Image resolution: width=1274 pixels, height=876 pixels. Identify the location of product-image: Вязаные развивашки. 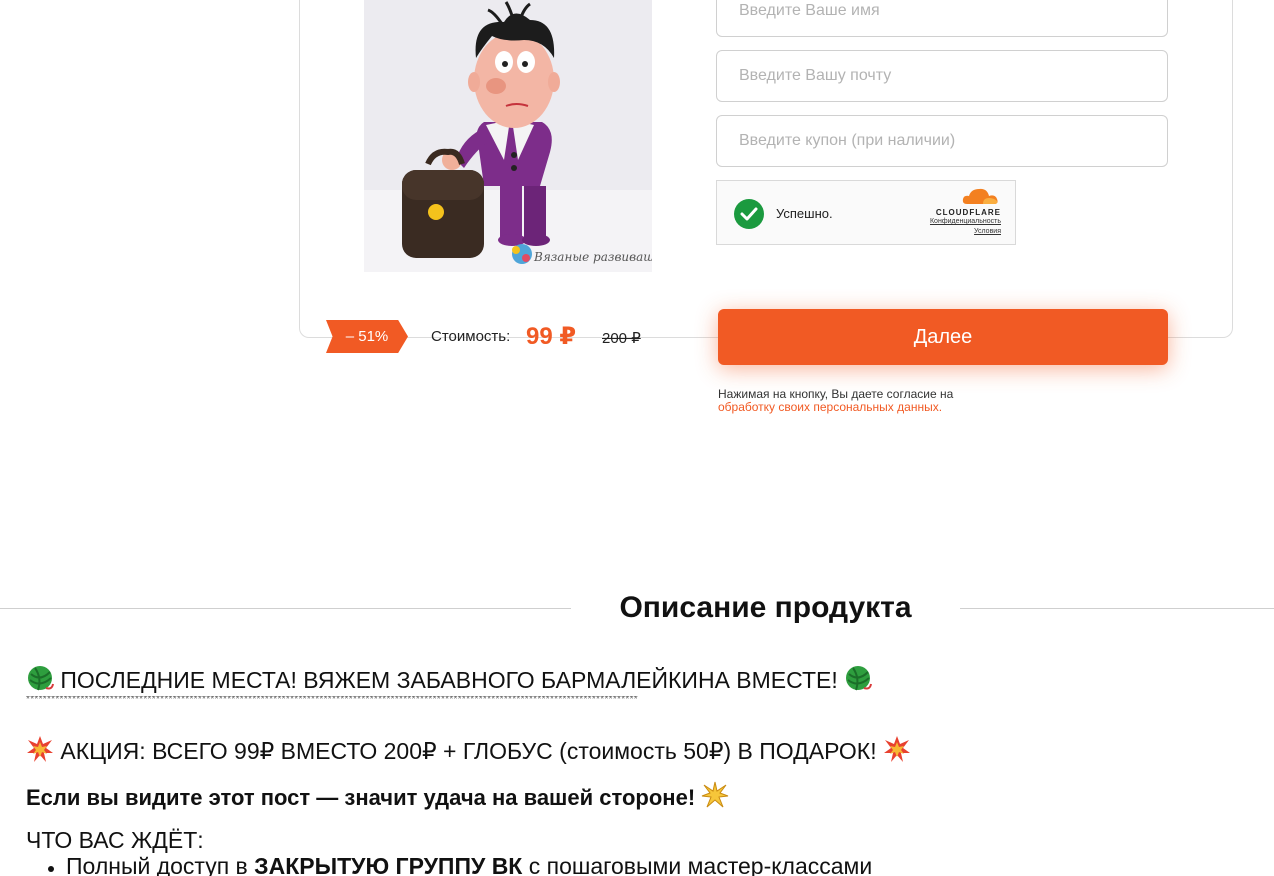
(508, 136).